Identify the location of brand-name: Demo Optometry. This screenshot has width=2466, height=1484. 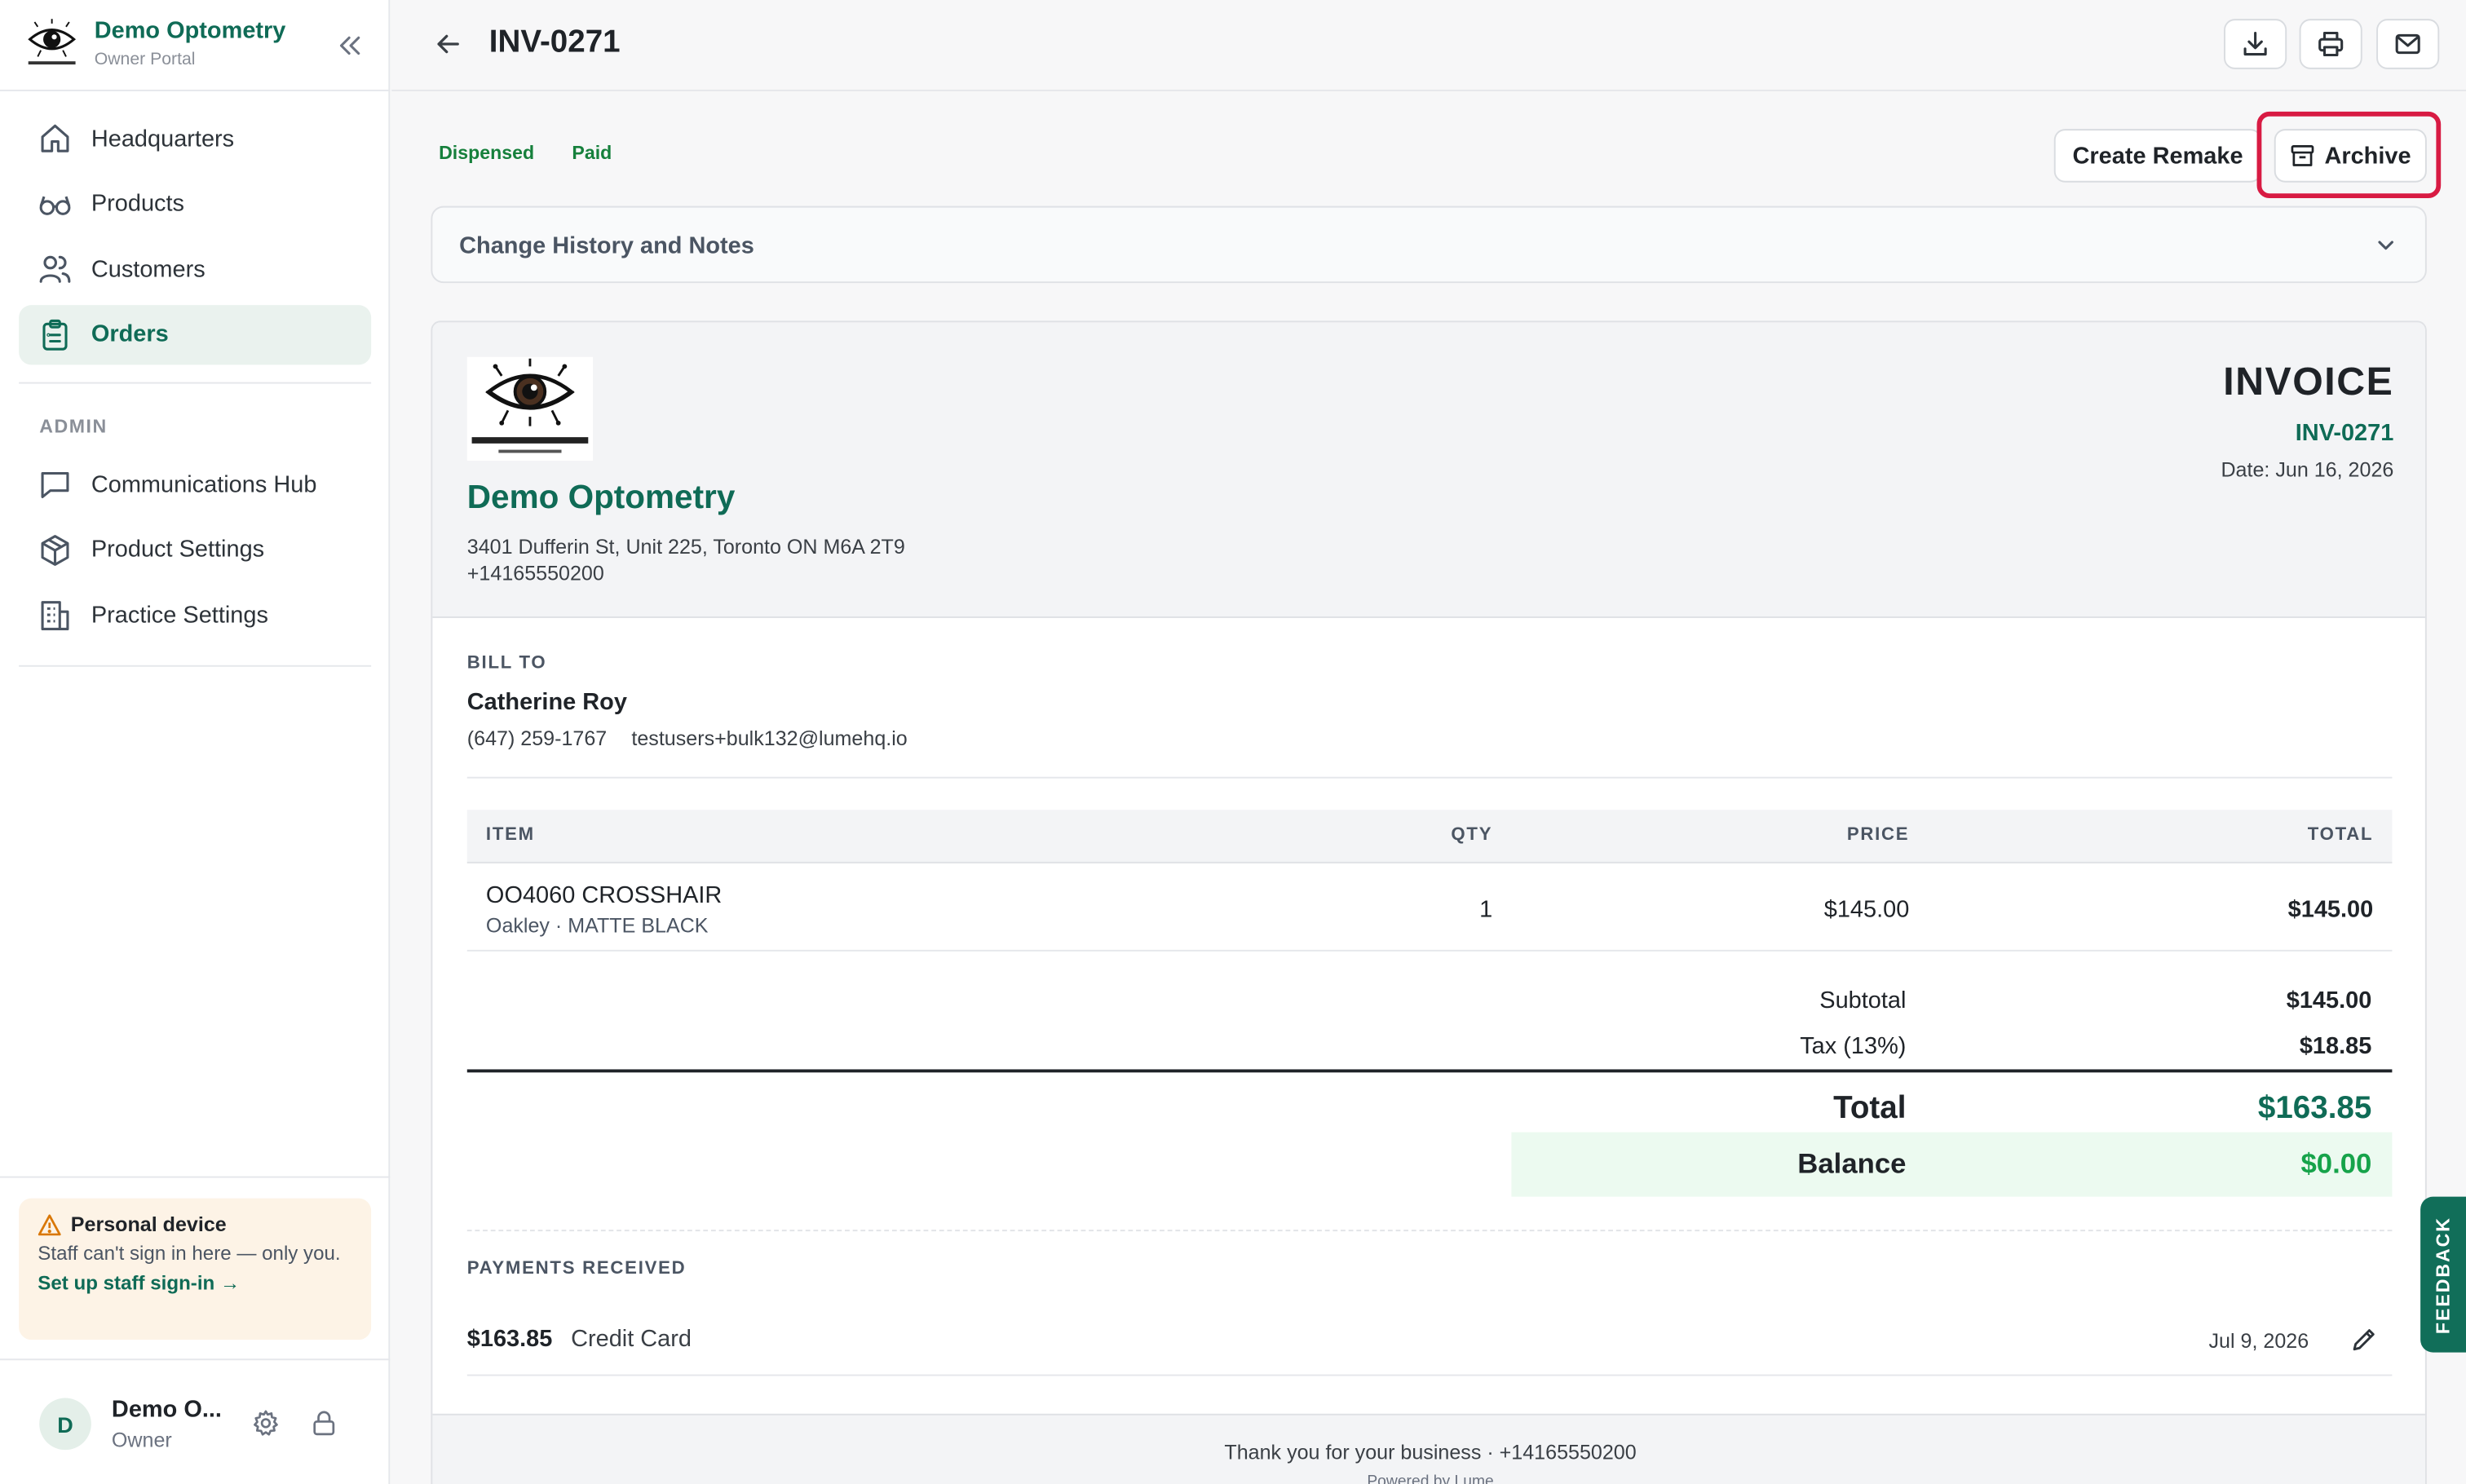
(190, 31).